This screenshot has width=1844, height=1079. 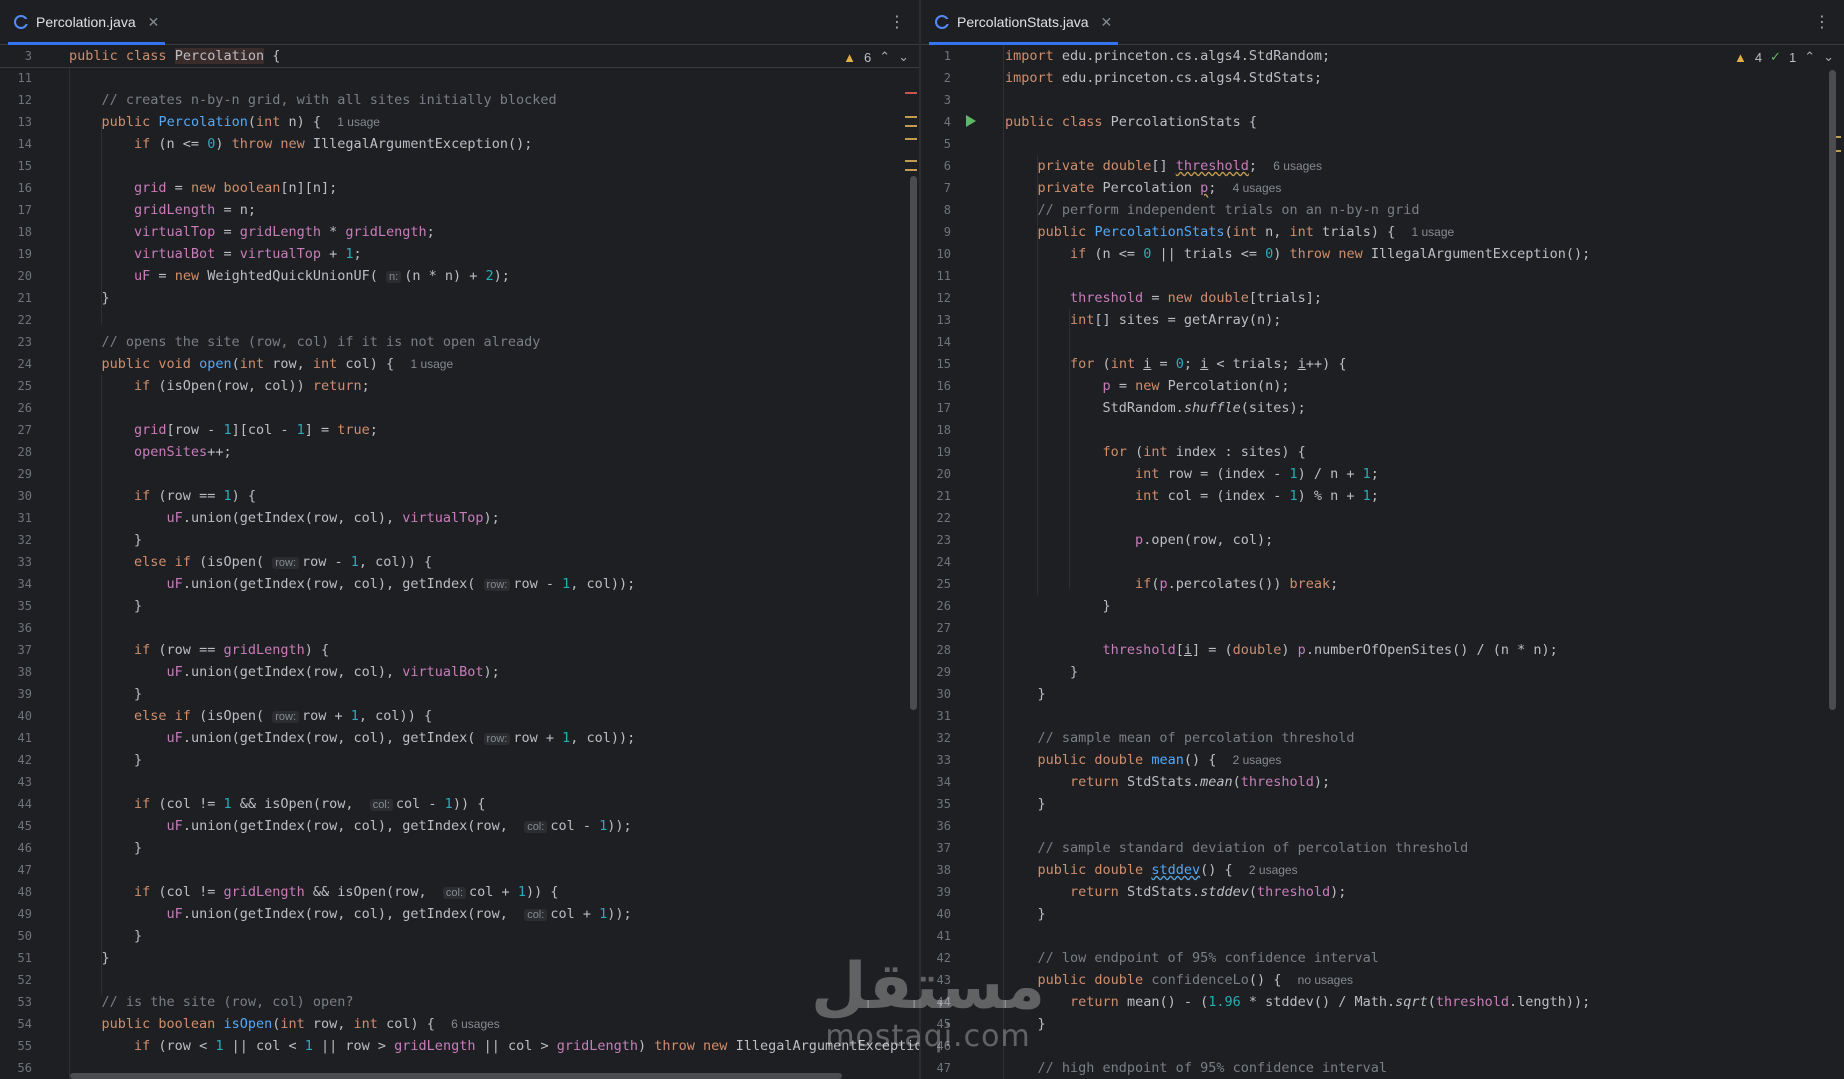 What do you see at coordinates (936, 452) in the screenshot?
I see `line-number: 19` at bounding box center [936, 452].